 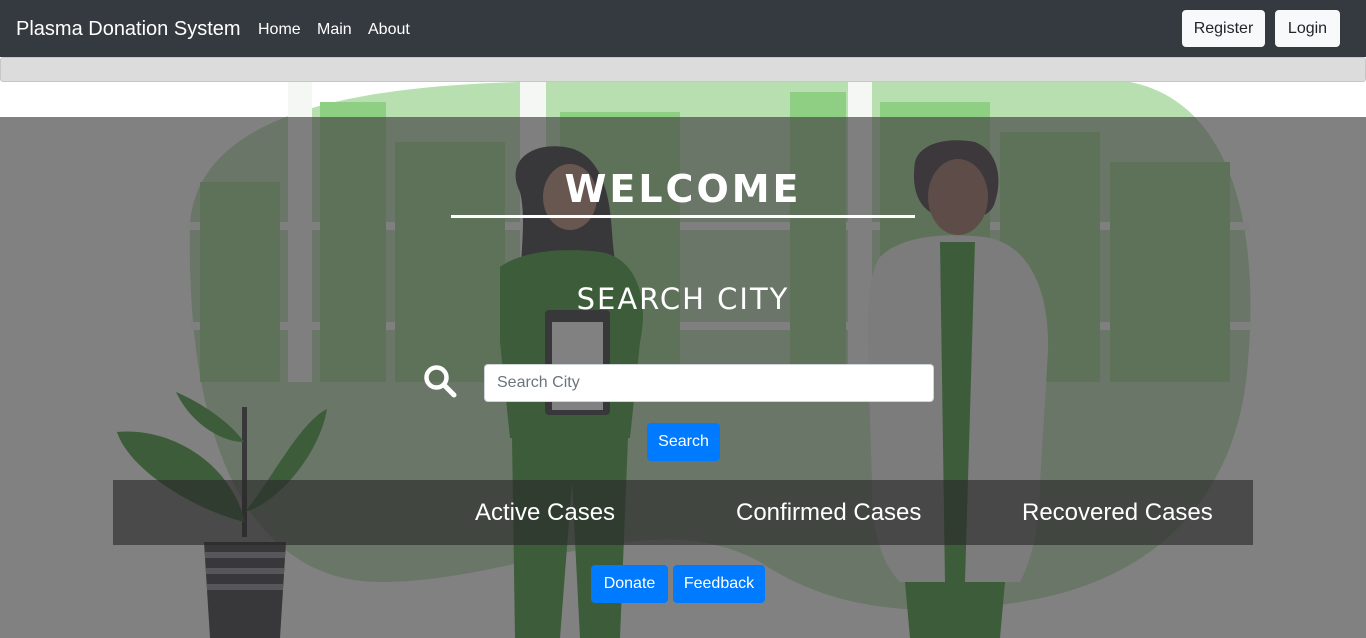 I want to click on alert-strip, so click(x=683, y=69).